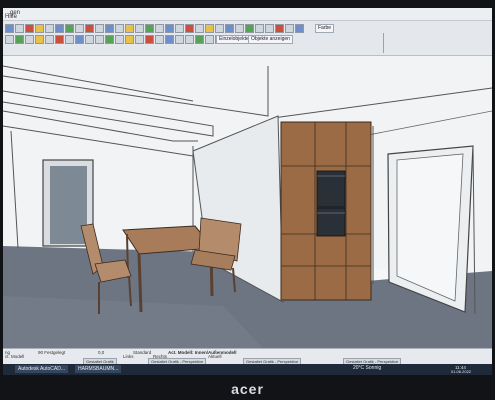  Describe the element at coordinates (29, 28) in the screenshot. I see `delete-icon` at that location.